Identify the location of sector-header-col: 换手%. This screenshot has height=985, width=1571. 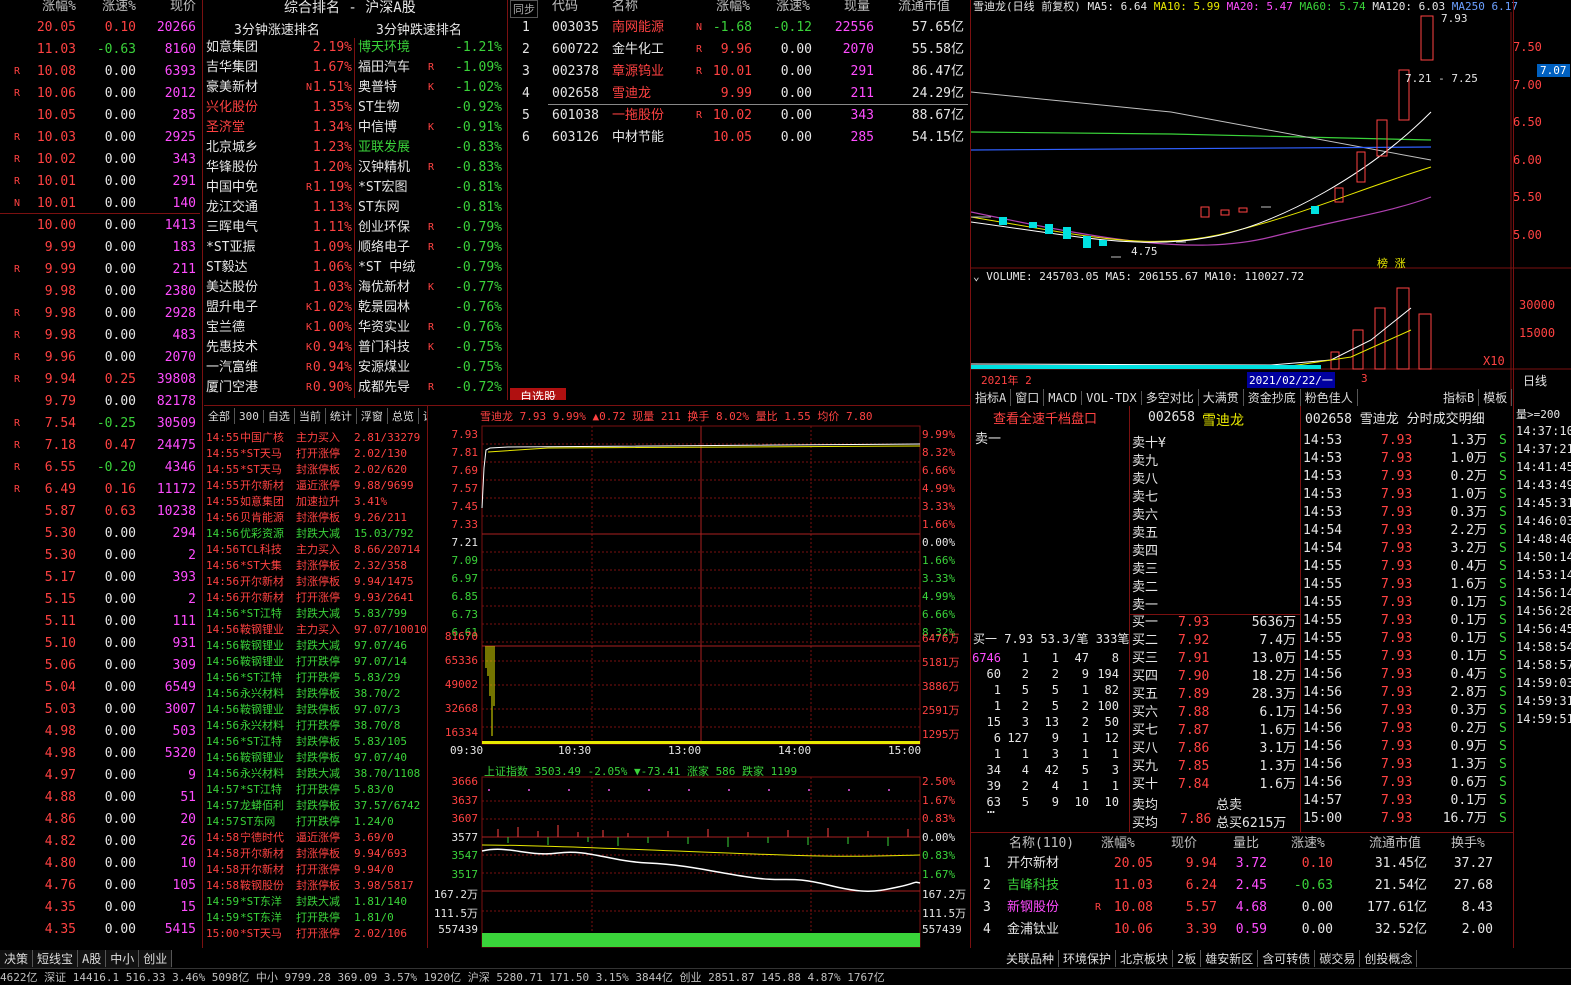
(1468, 844).